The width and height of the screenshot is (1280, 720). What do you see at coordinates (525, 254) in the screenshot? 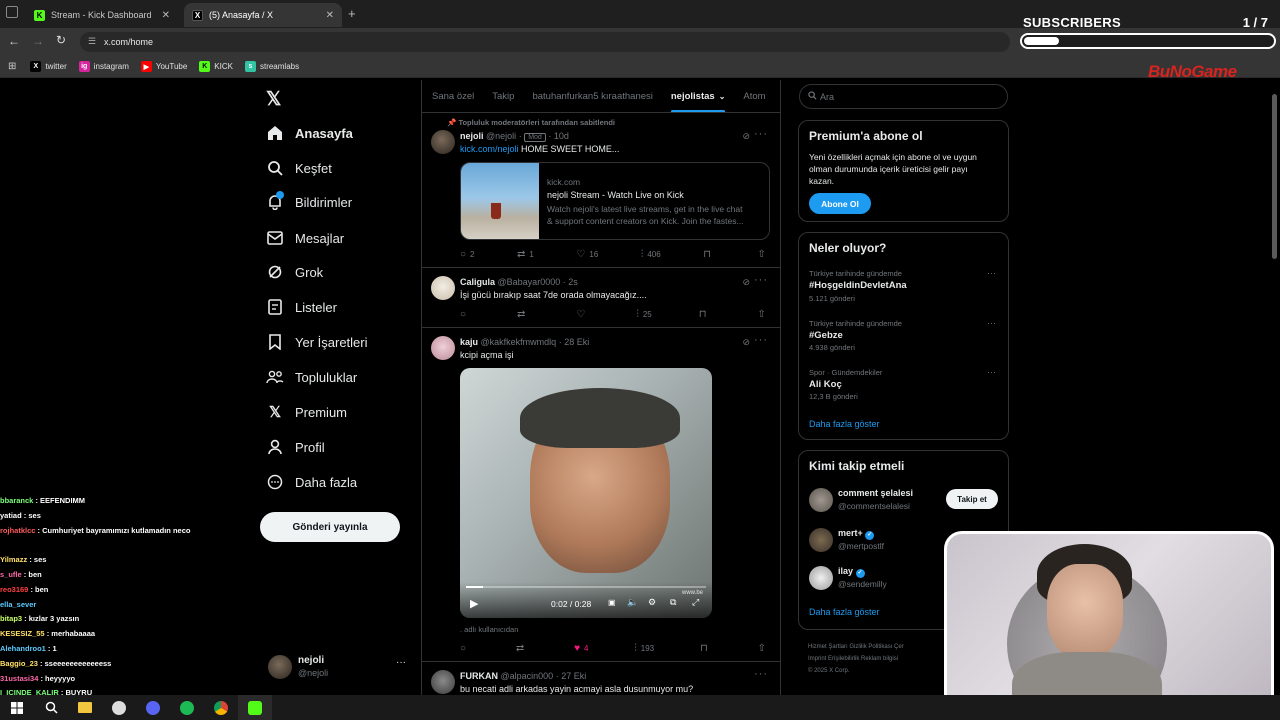
I see `repost-button: ⇄ 1` at bounding box center [525, 254].